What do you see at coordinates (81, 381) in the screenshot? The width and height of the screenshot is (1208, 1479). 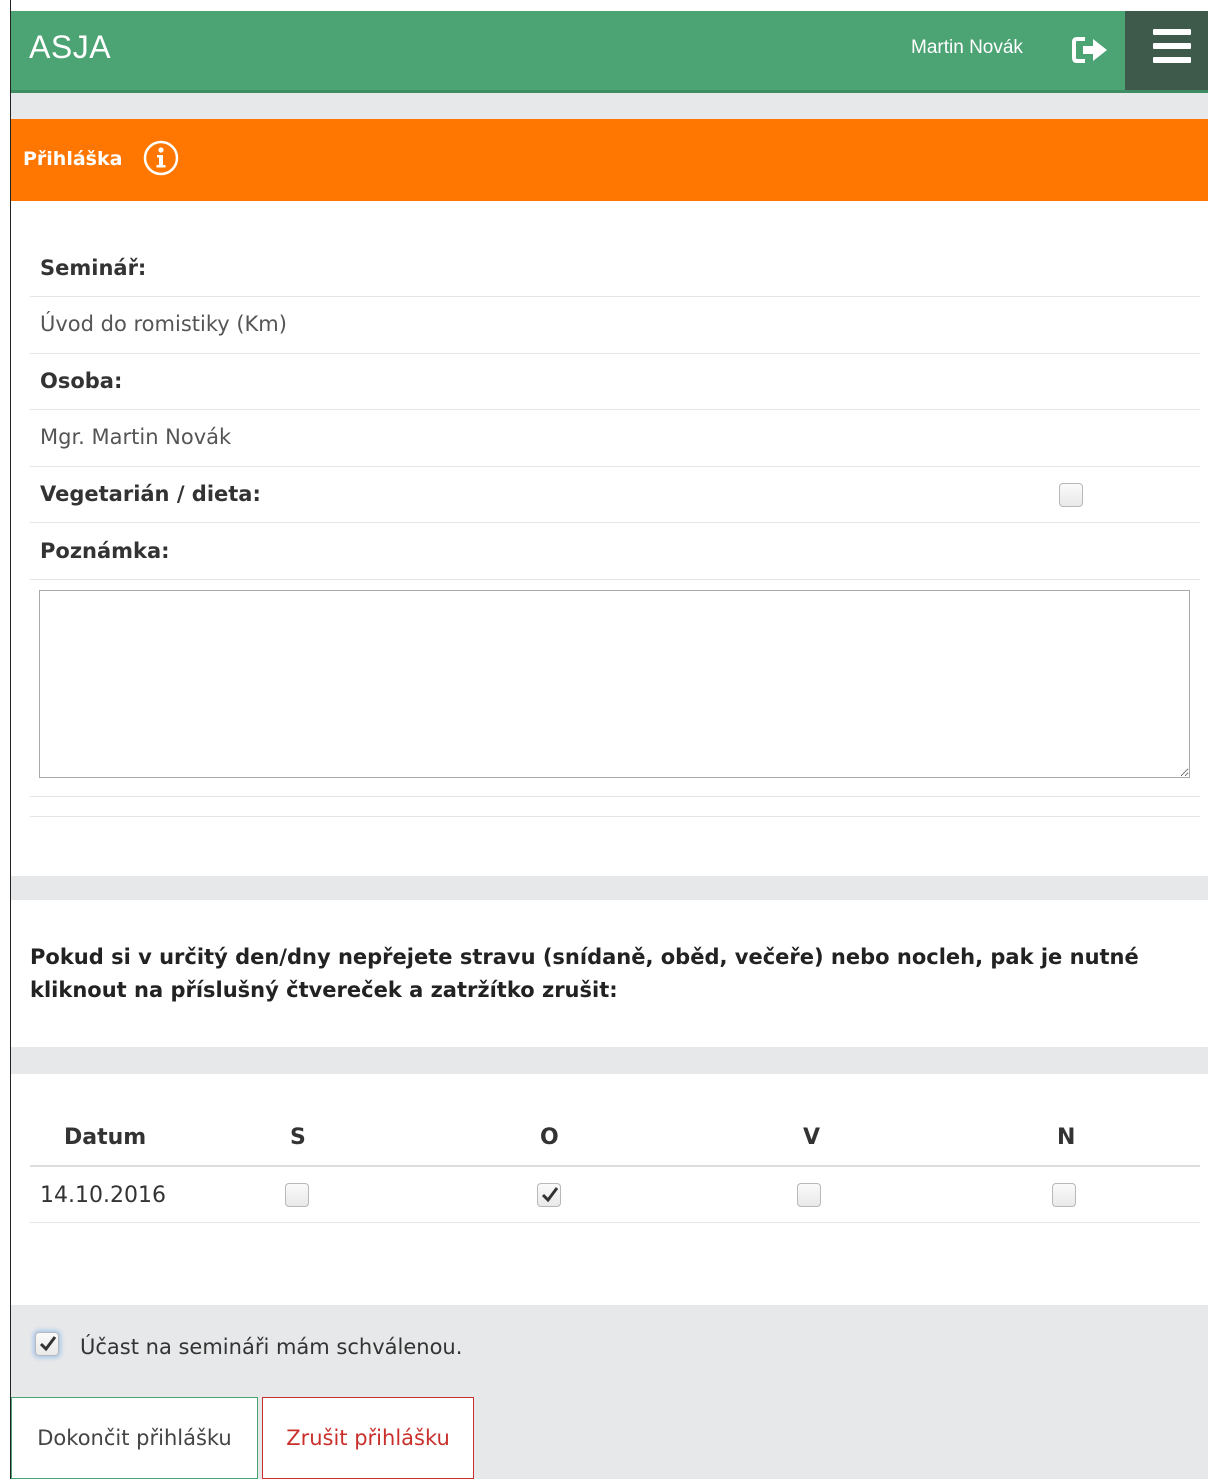 I see `person-label: Osoba:` at bounding box center [81, 381].